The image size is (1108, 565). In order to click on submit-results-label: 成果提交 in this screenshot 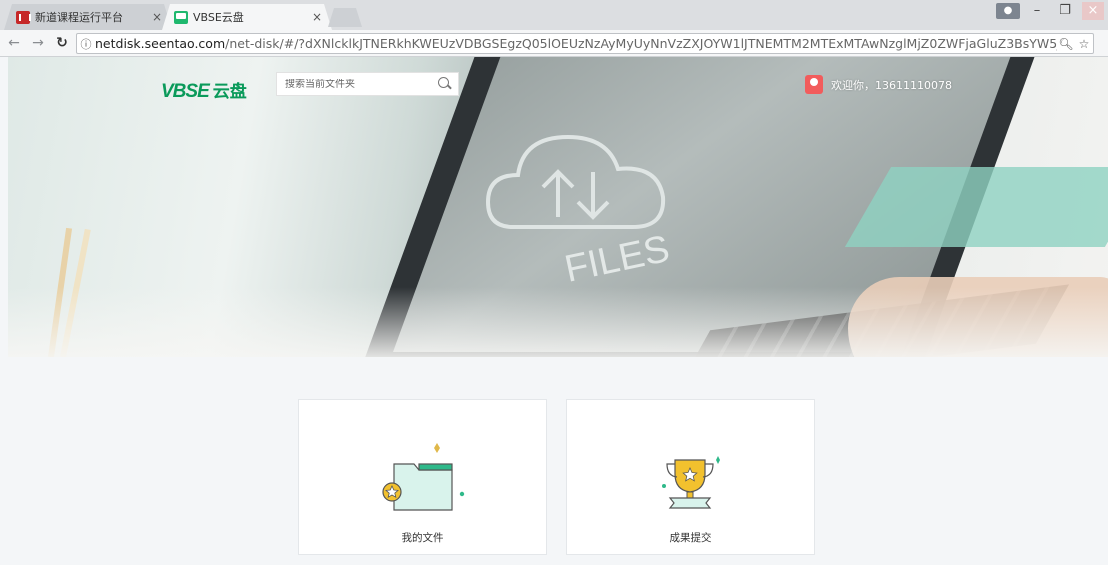, I will do `click(690, 538)`.